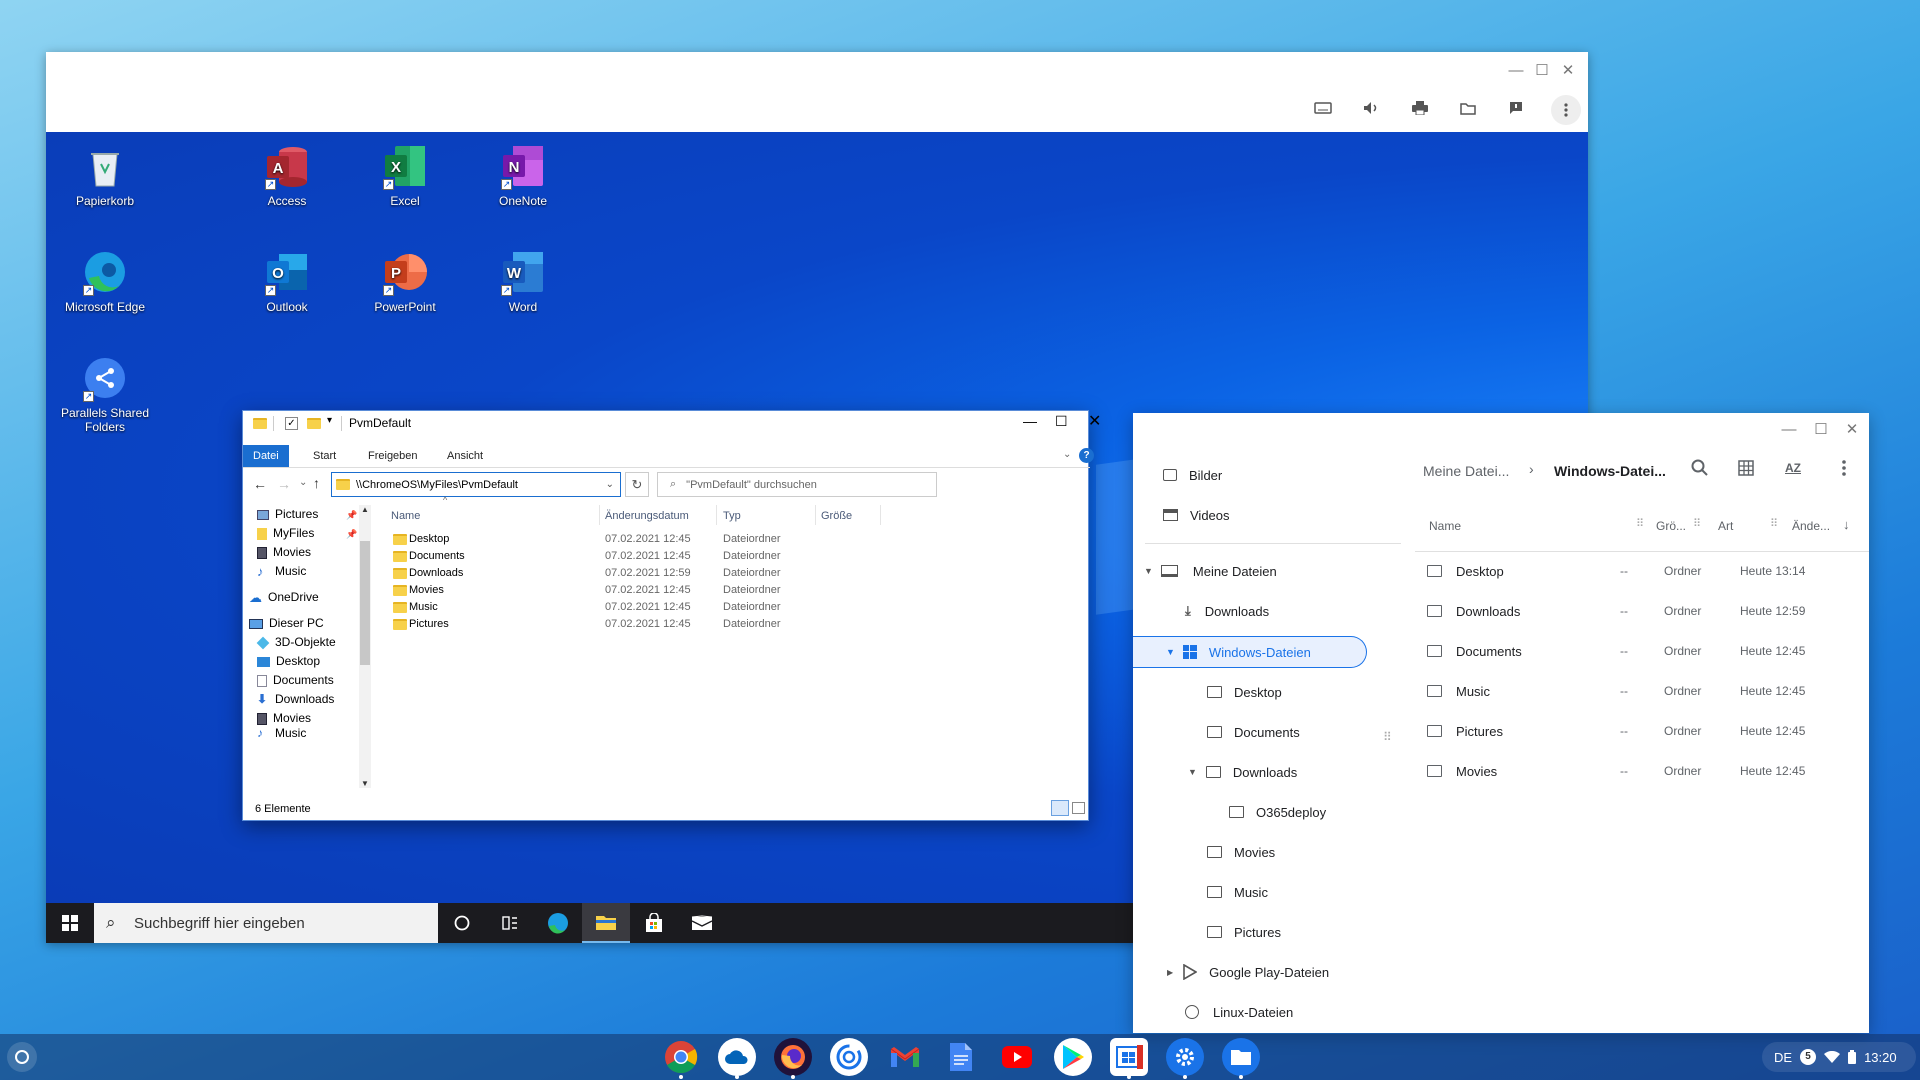 This screenshot has height=1080, width=1920. What do you see at coordinates (1205, 571) in the screenshot?
I see `sidebar-item-my-files: ▼ Meine Dateien` at bounding box center [1205, 571].